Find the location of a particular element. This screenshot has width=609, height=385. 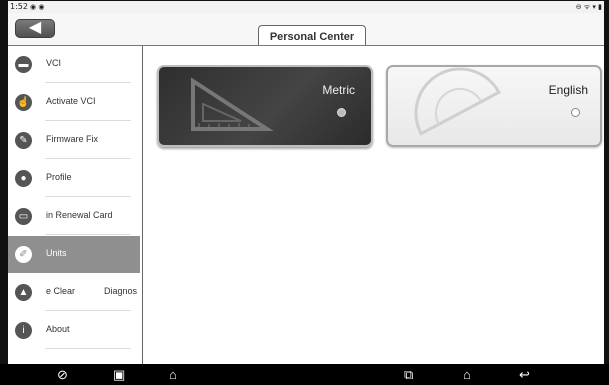

tab-label: Personal Center is located at coordinates (312, 37).